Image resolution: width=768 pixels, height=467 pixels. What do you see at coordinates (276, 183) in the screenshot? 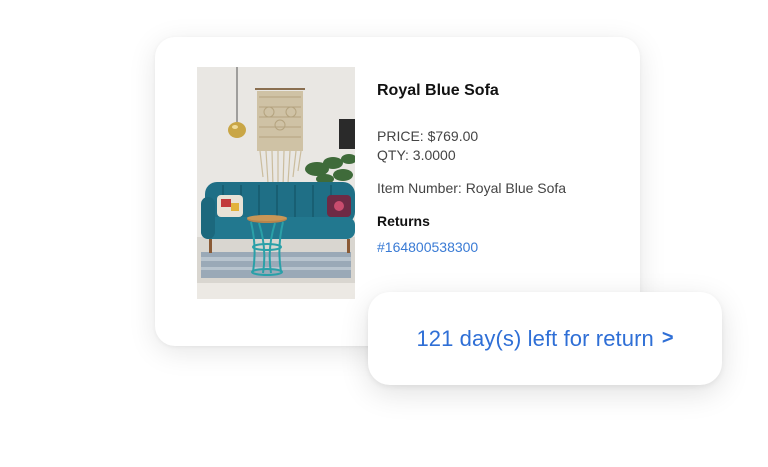
I see `product-image` at bounding box center [276, 183].